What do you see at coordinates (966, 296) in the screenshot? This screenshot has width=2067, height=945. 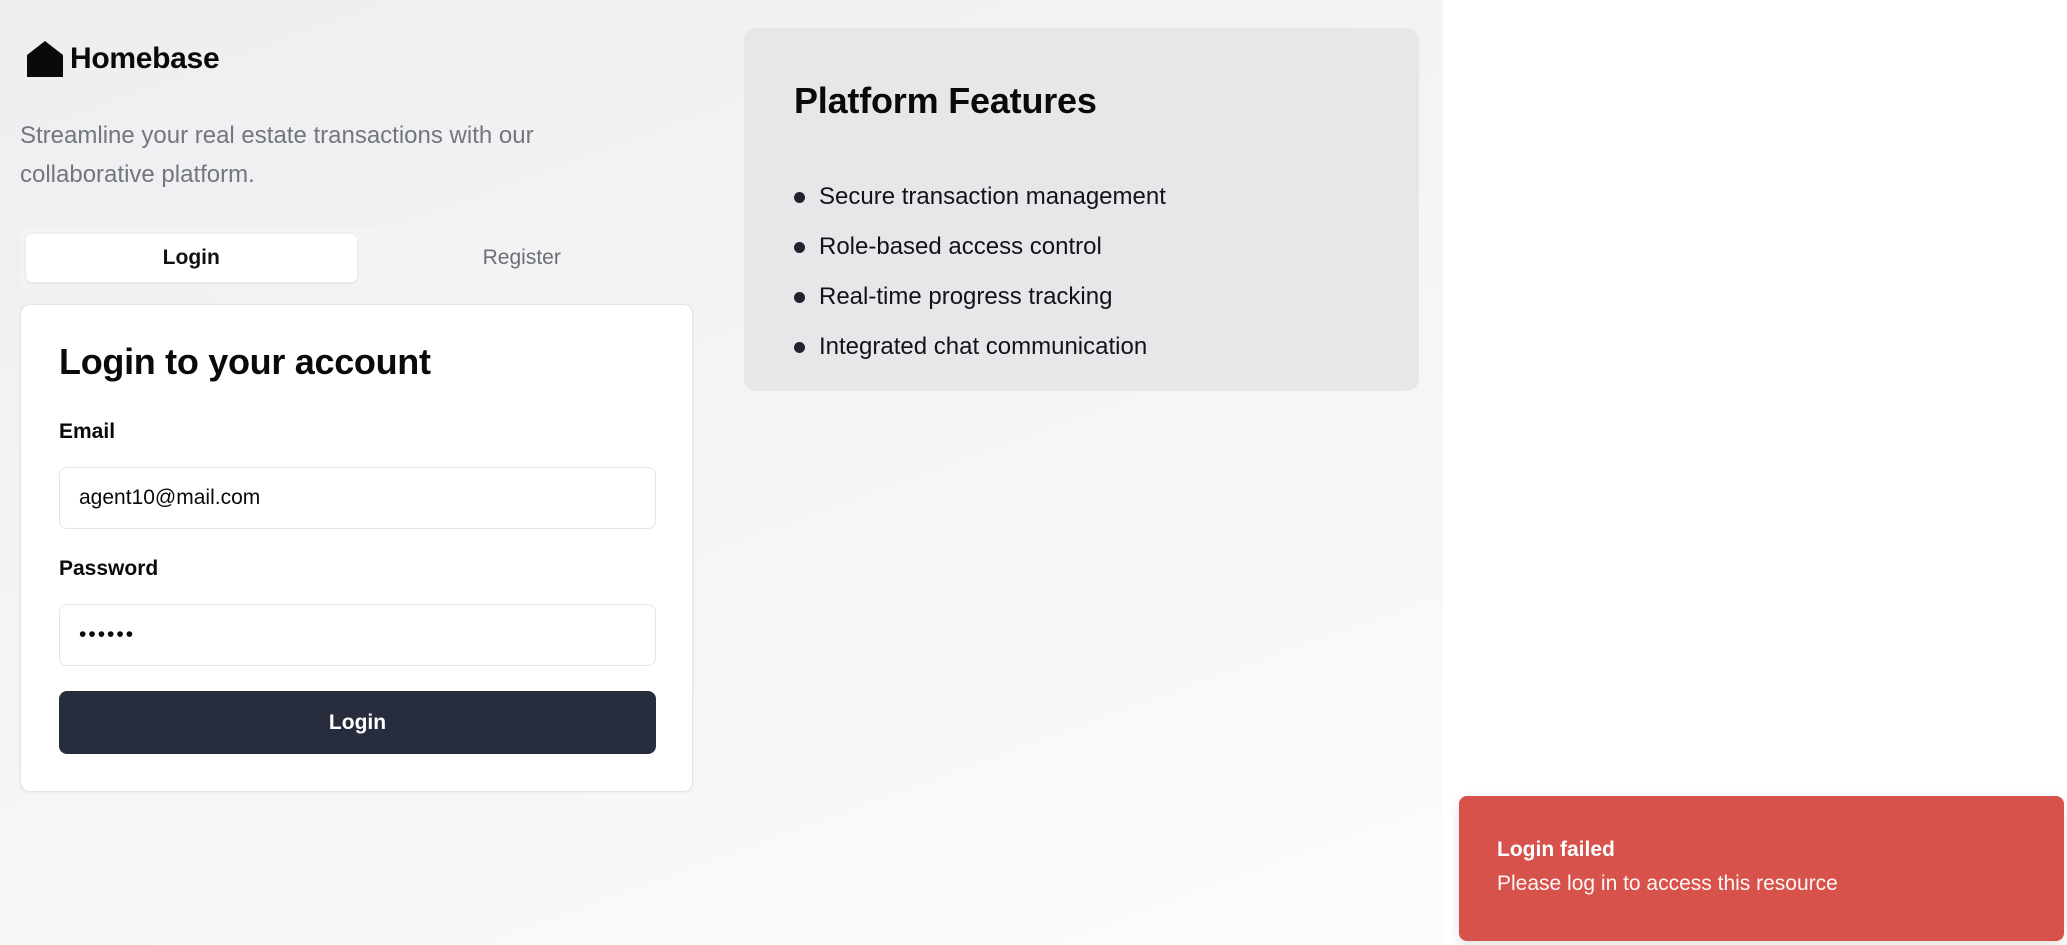 I see `feature-text: Real-time progress tracking` at bounding box center [966, 296].